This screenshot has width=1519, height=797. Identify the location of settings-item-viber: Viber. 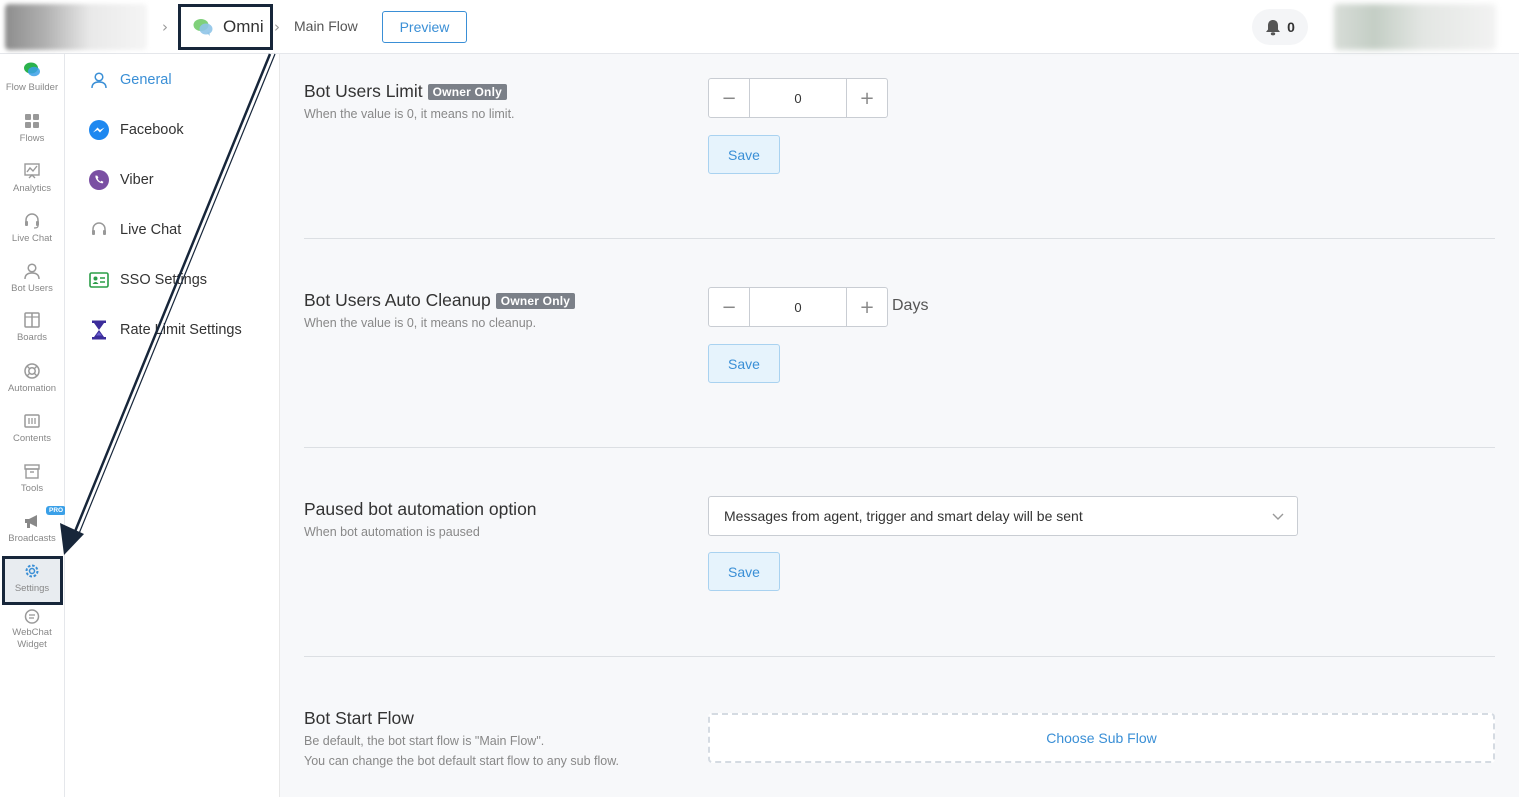
(121, 180).